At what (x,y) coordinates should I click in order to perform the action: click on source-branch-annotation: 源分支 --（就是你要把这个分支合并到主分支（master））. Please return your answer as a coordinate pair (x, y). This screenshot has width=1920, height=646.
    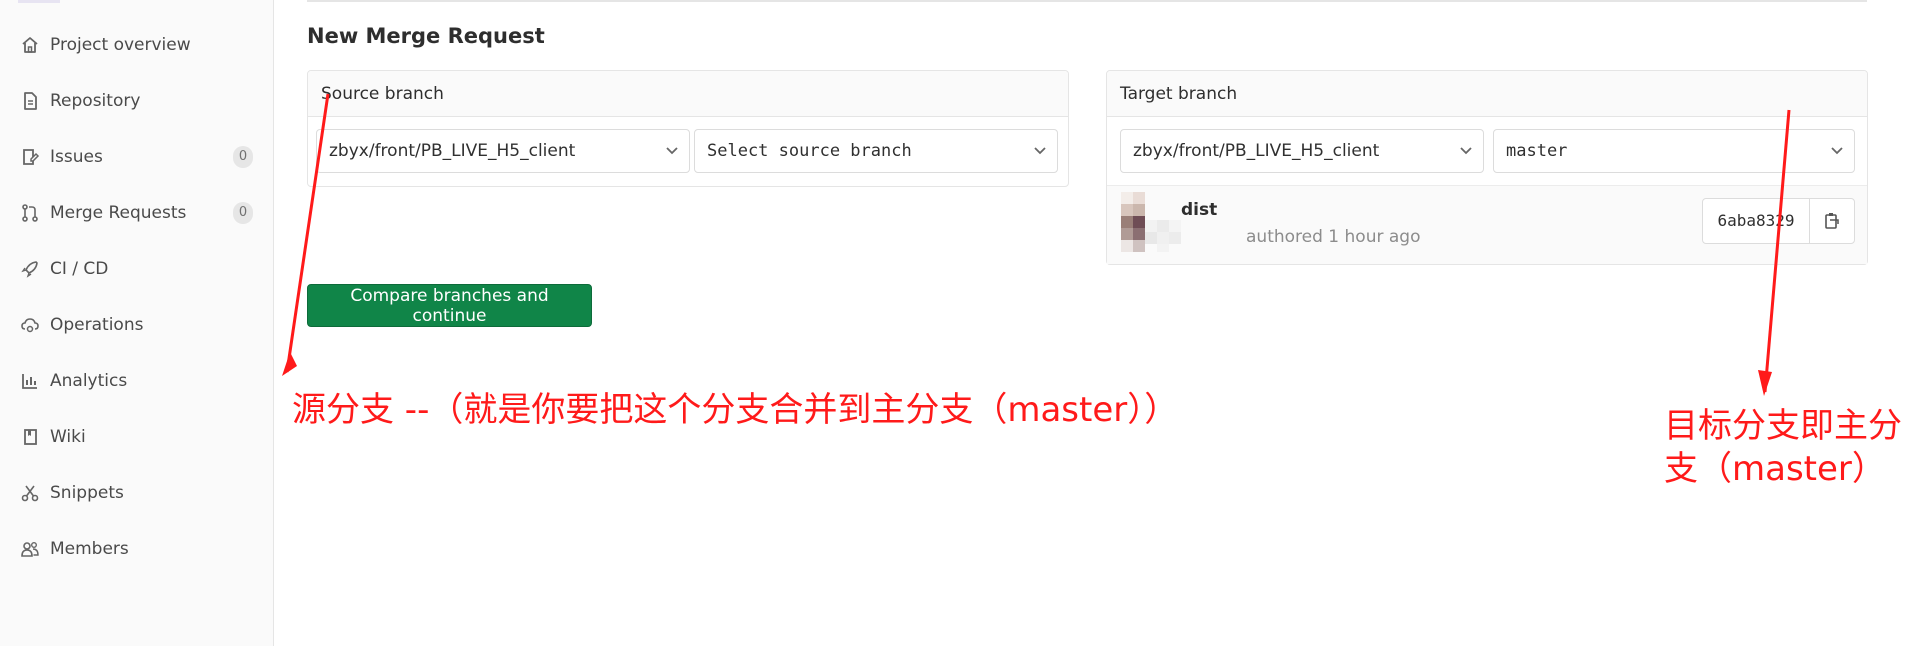
    Looking at the image, I should click on (735, 410).